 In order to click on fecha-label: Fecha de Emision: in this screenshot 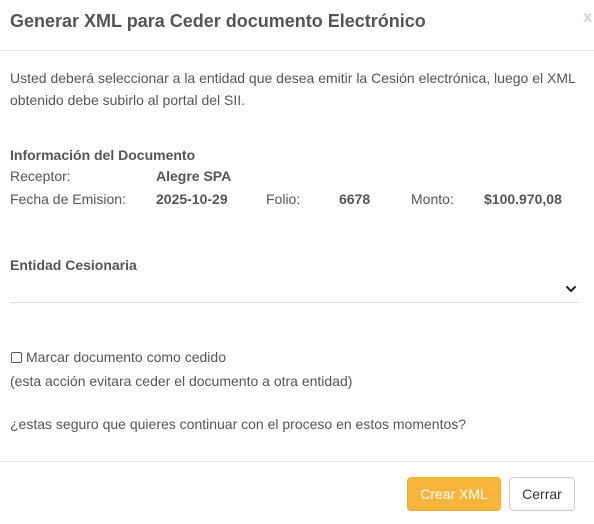, I will do `click(68, 199)`.